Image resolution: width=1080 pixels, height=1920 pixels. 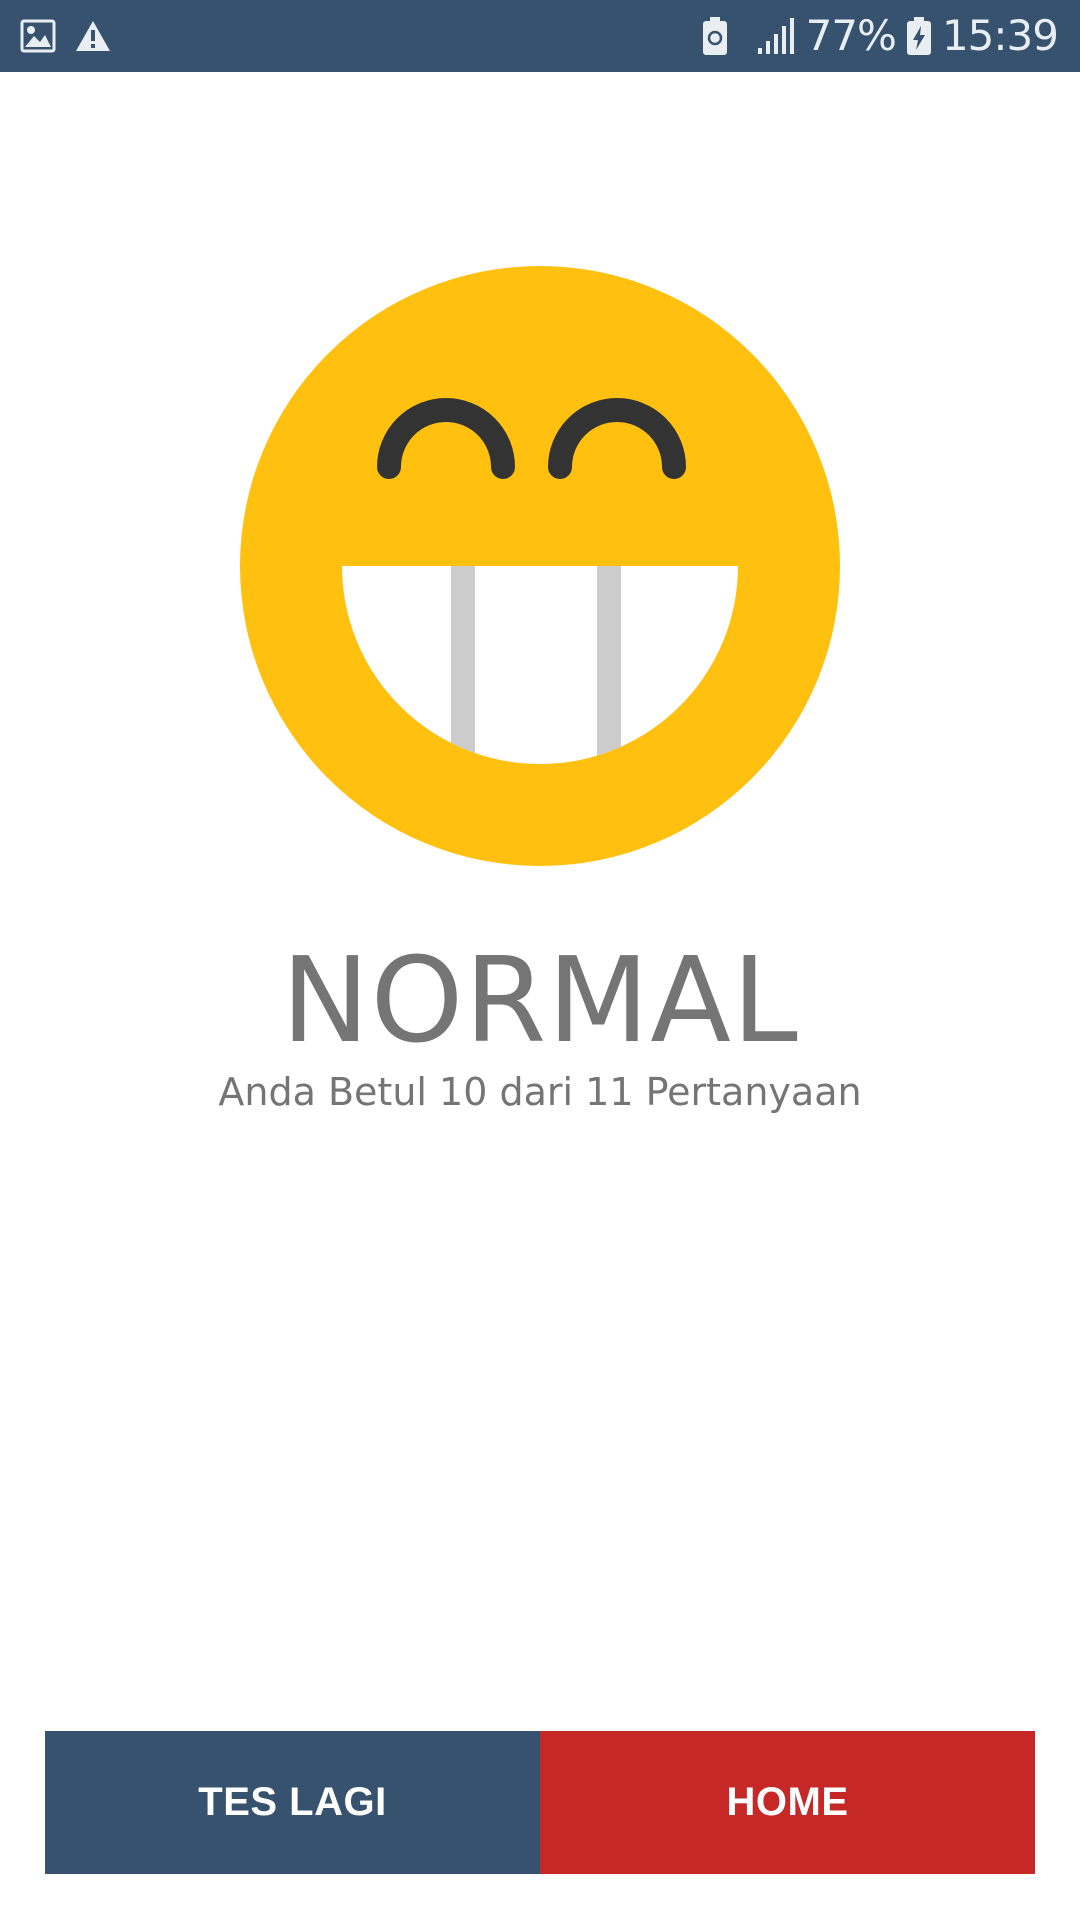 I want to click on status-left-icons, so click(x=66, y=36).